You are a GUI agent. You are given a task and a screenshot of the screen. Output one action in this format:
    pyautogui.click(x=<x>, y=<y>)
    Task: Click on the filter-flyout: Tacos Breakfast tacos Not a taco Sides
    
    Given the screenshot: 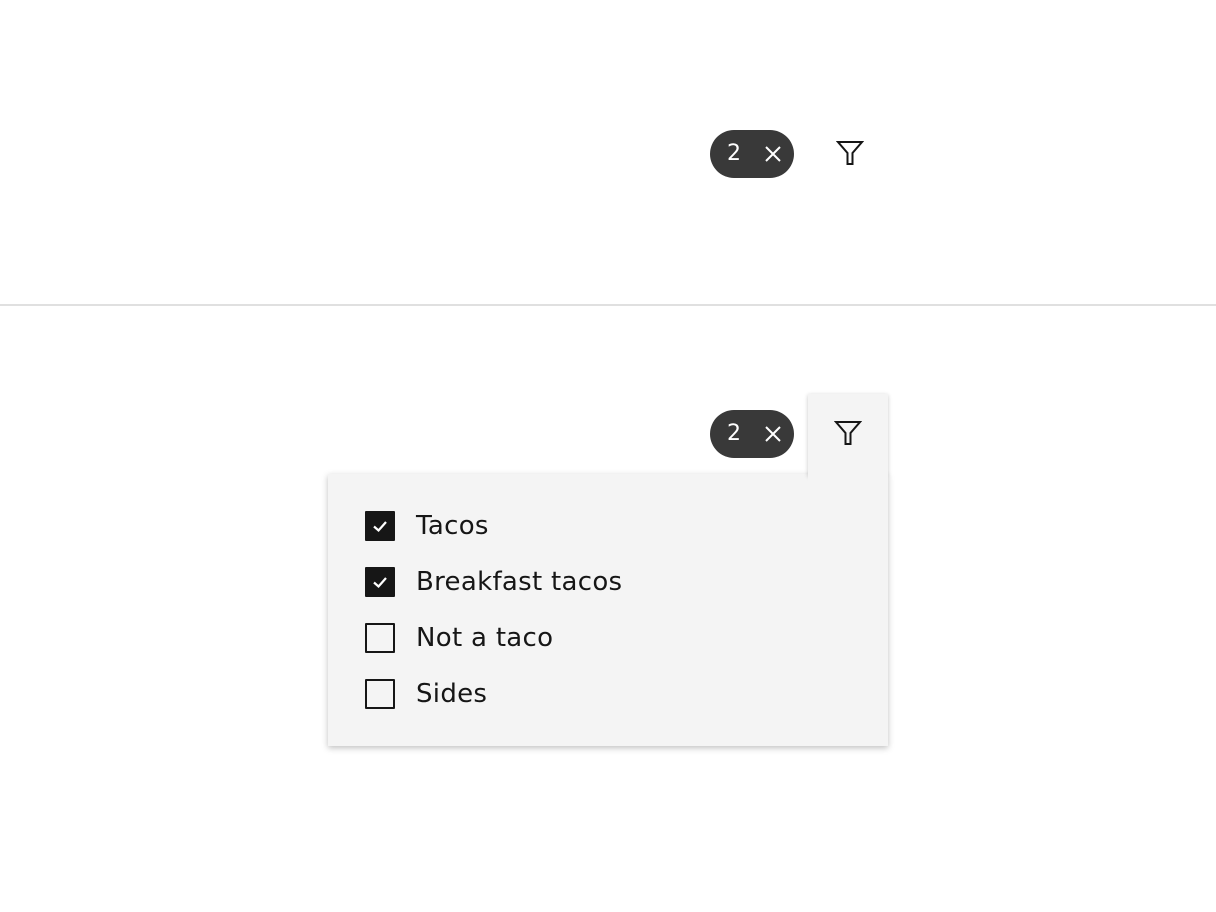 What is the action you would take?
    pyautogui.click(x=608, y=610)
    